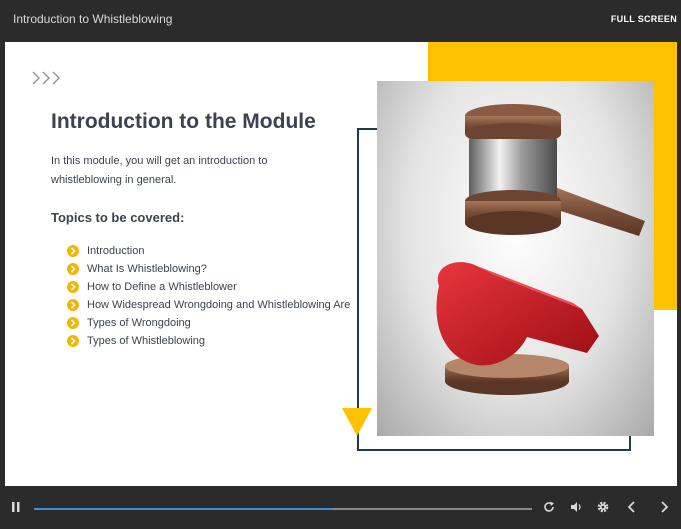  Describe the element at coordinates (162, 287) in the screenshot. I see `topic-label: How to Define a Whistleblower` at that location.